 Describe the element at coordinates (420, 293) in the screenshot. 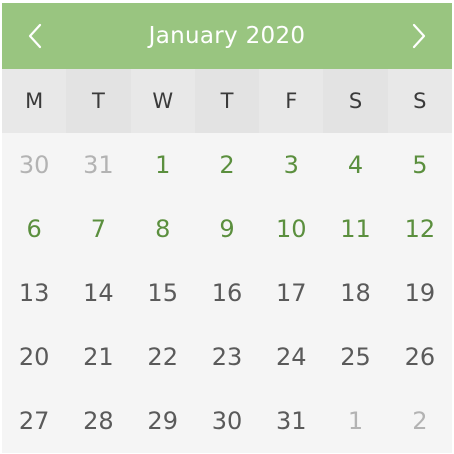

I see `day-cell: 19` at that location.